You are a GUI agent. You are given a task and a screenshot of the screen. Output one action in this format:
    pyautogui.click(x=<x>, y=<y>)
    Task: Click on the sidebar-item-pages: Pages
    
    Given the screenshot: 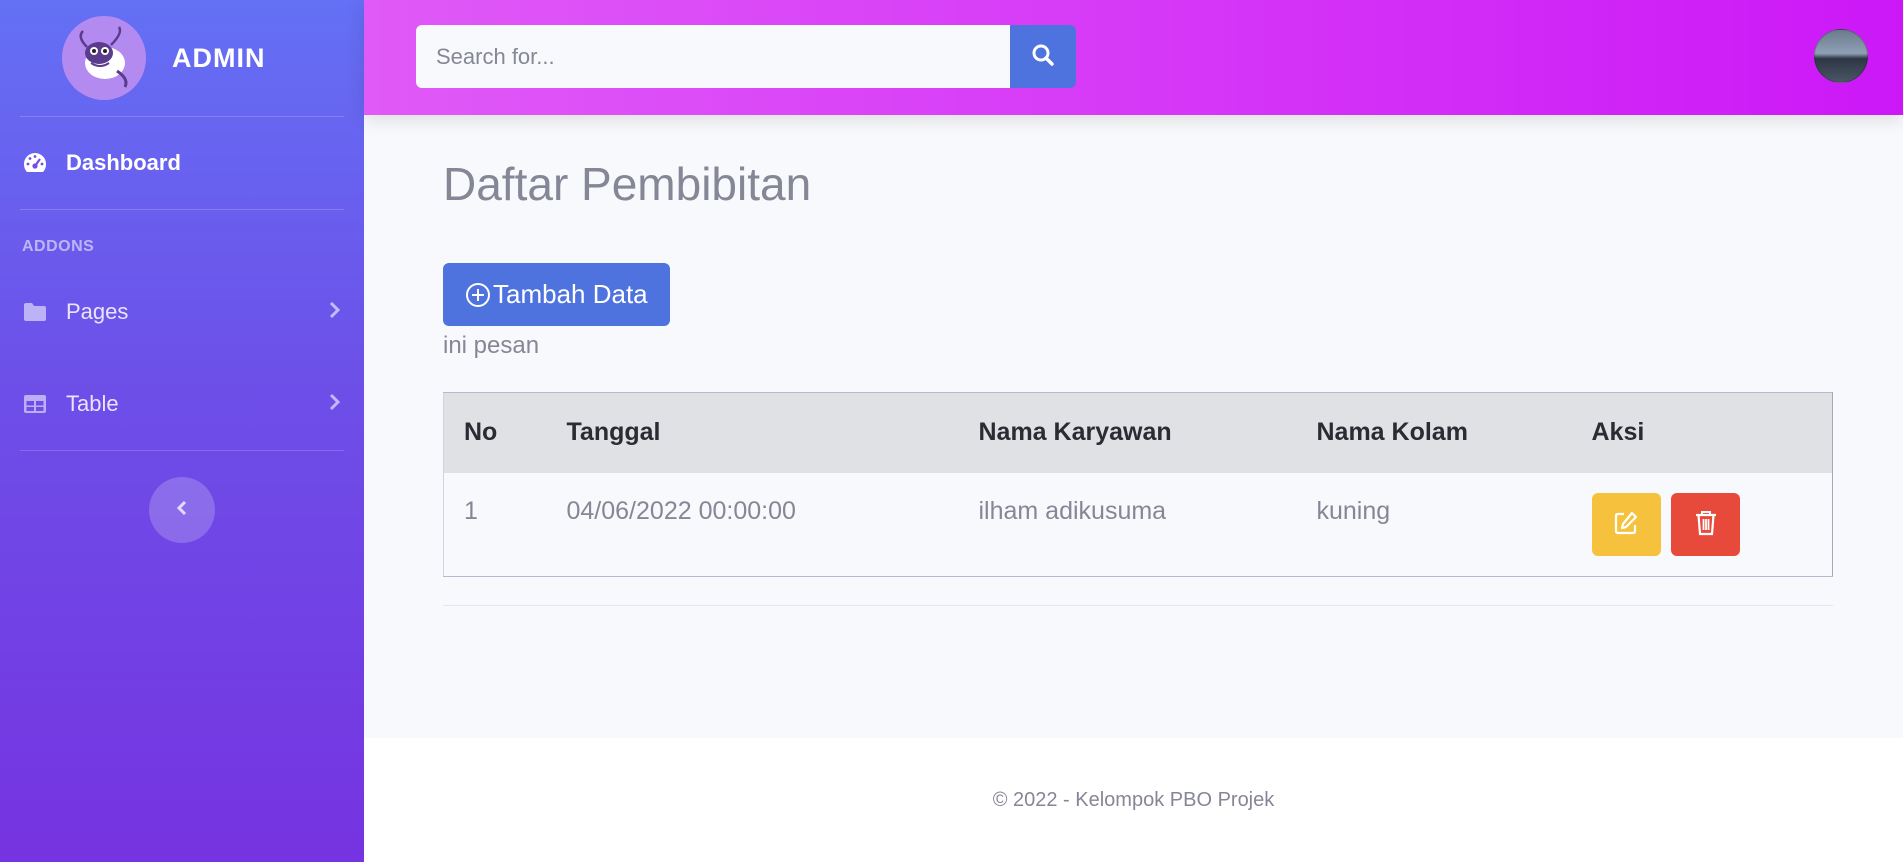 What is the action you would take?
    pyautogui.click(x=182, y=312)
    